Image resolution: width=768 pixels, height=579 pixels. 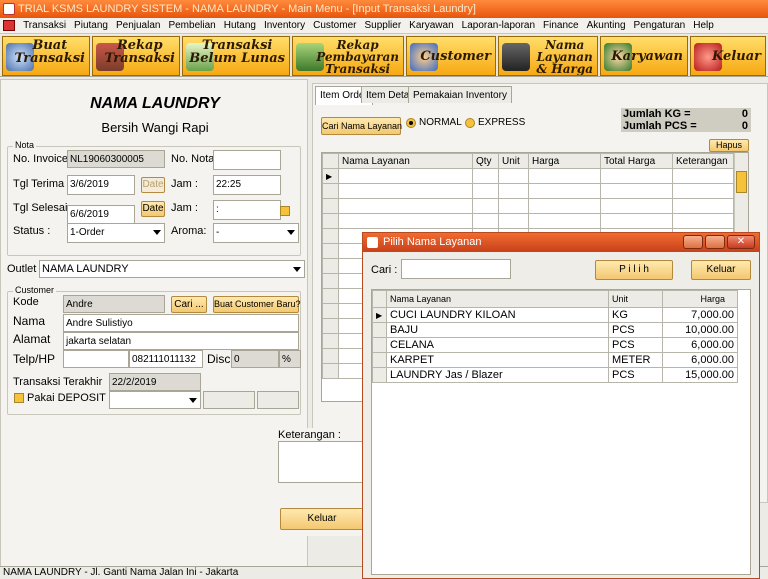 I want to click on status-label: Status :, so click(x=32, y=231).